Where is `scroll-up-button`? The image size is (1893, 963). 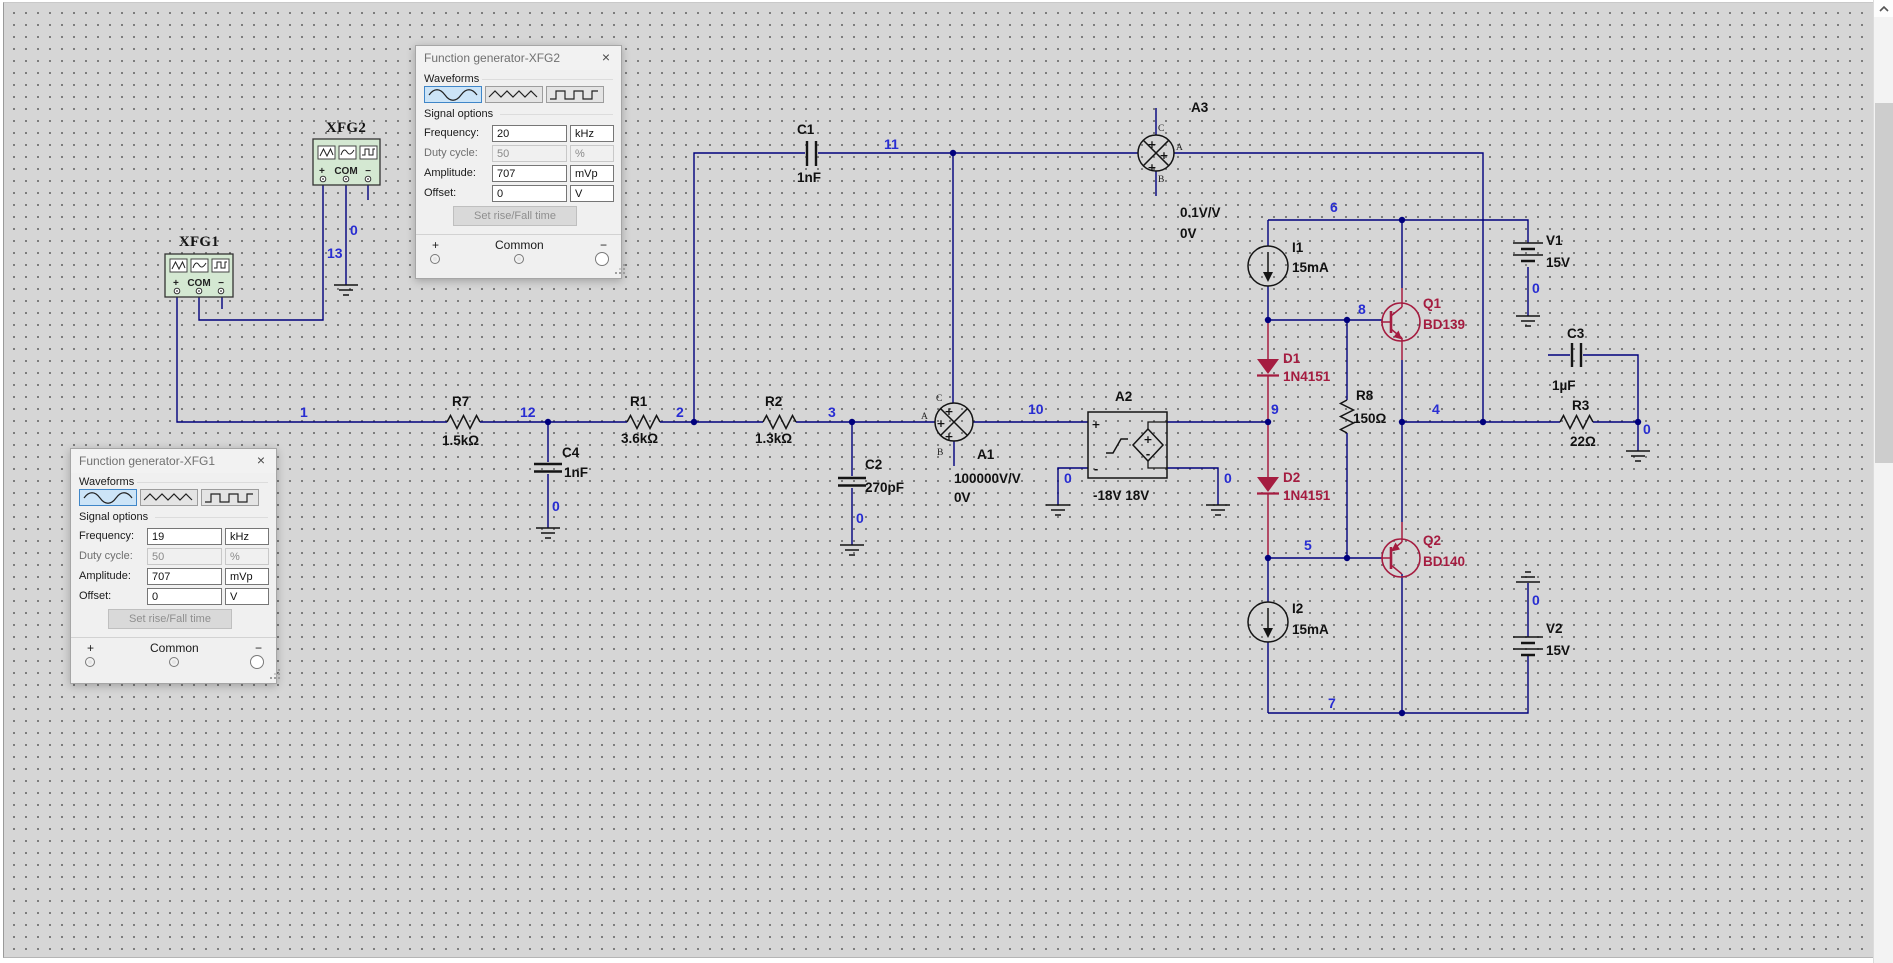 scroll-up-button is located at coordinates (1883, 8).